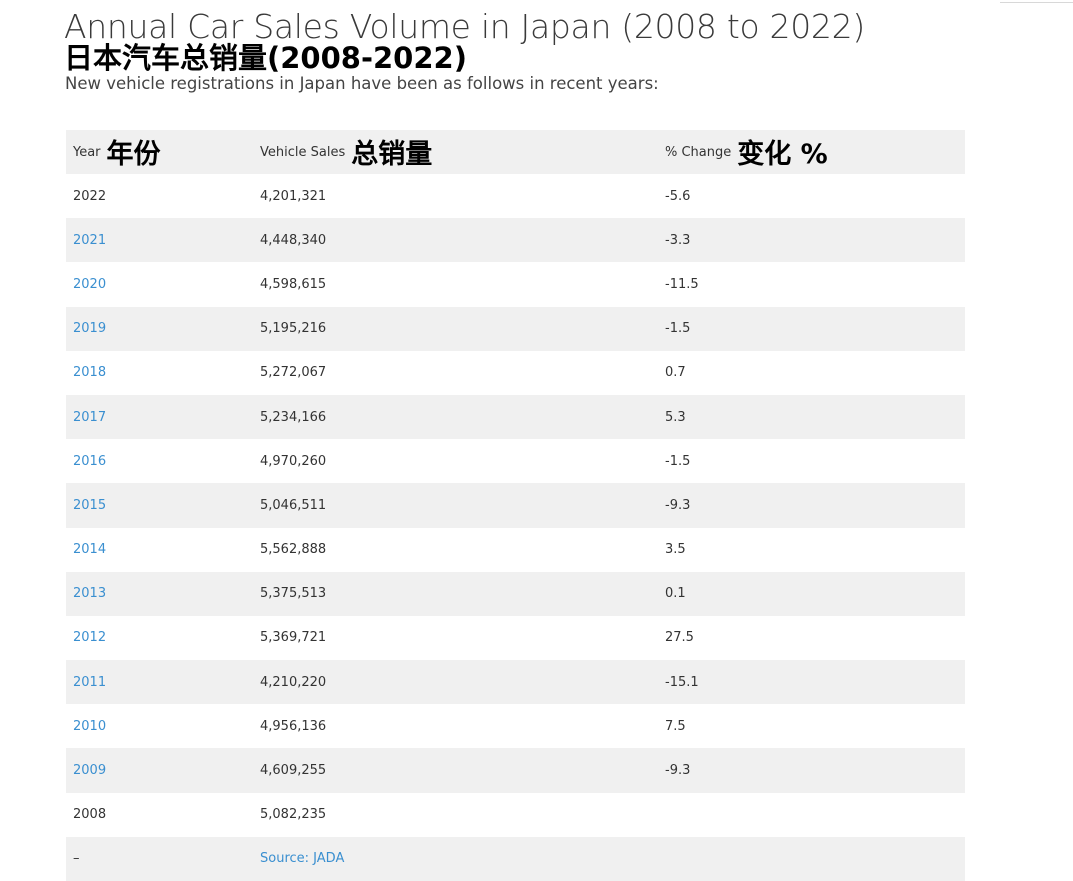  I want to click on cell-change: 5.3, so click(675, 417).